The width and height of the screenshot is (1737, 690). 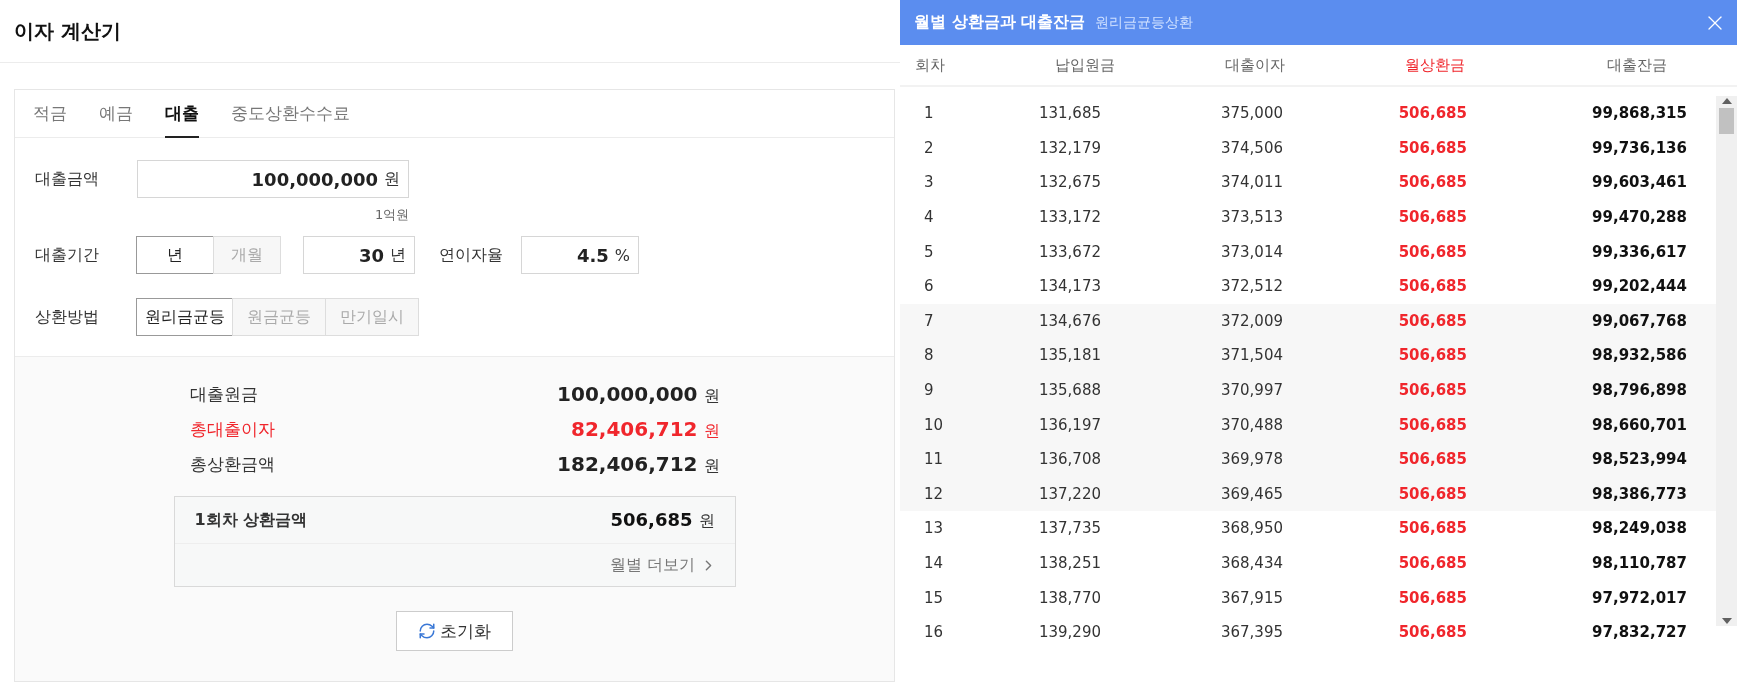 What do you see at coordinates (50, 114) in the screenshot?
I see `tab: 적금` at bounding box center [50, 114].